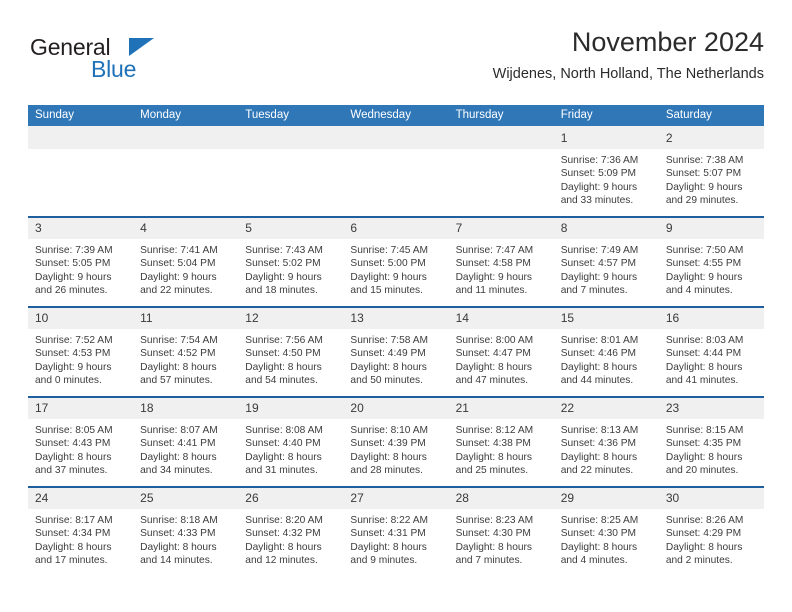 The image size is (792, 612). I want to click on day-number: 28, so click(501, 498).